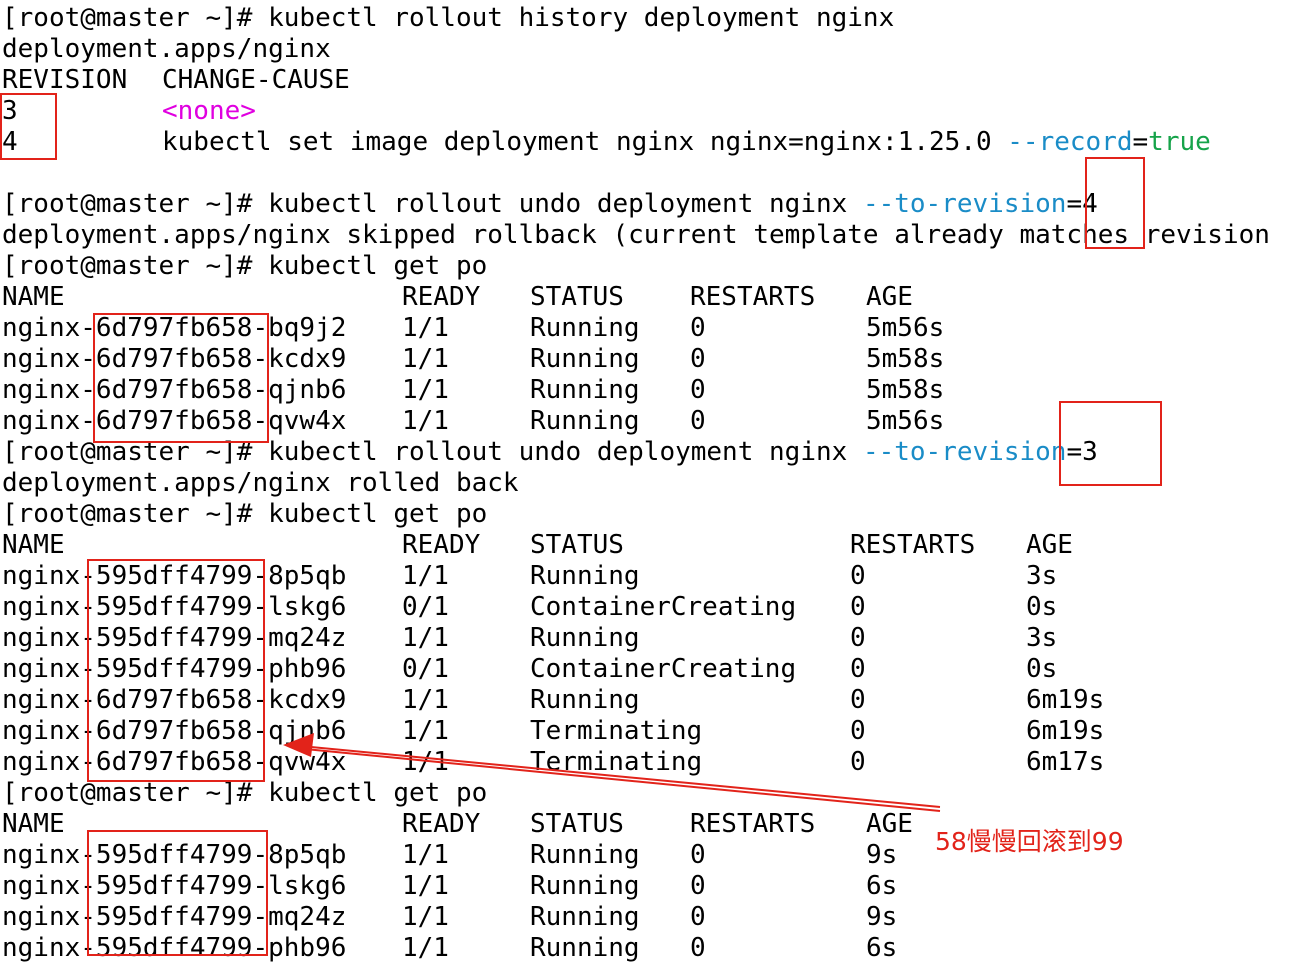  Describe the element at coordinates (65, 80) in the screenshot. I see `revision-header: REVISION` at that location.